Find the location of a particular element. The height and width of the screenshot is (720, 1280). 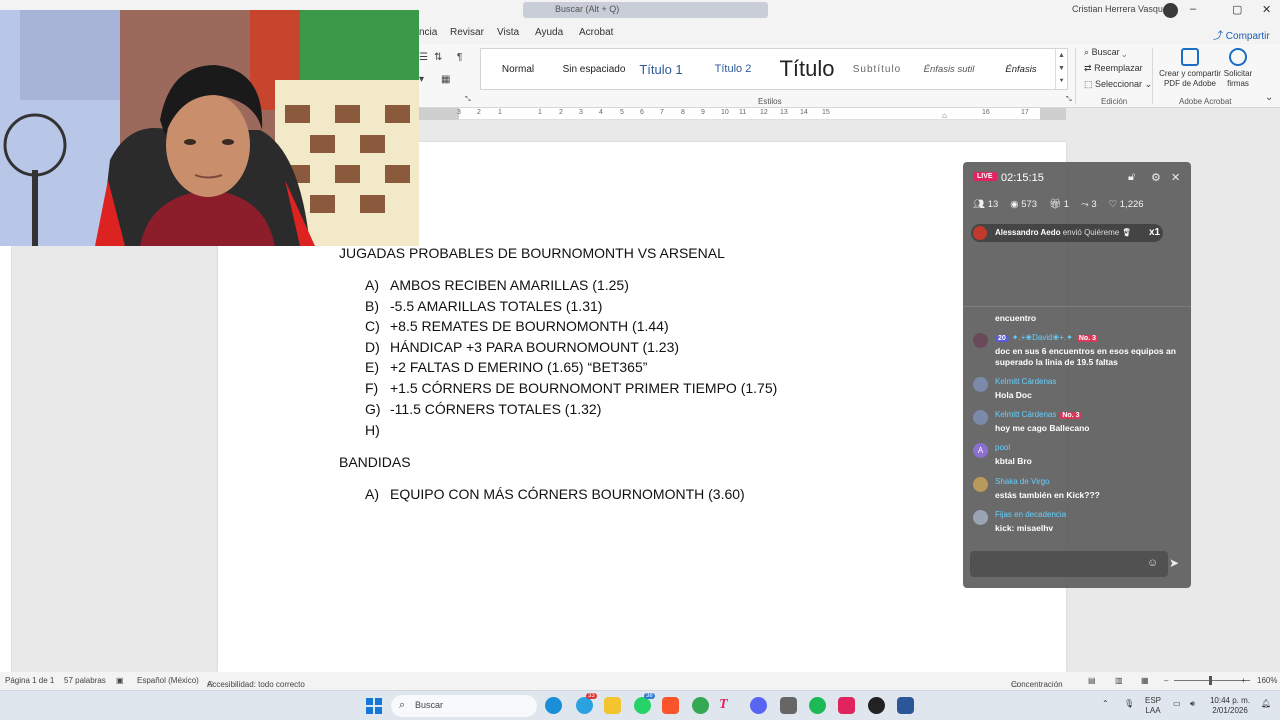

zoom-thumb is located at coordinates (1210, 680).